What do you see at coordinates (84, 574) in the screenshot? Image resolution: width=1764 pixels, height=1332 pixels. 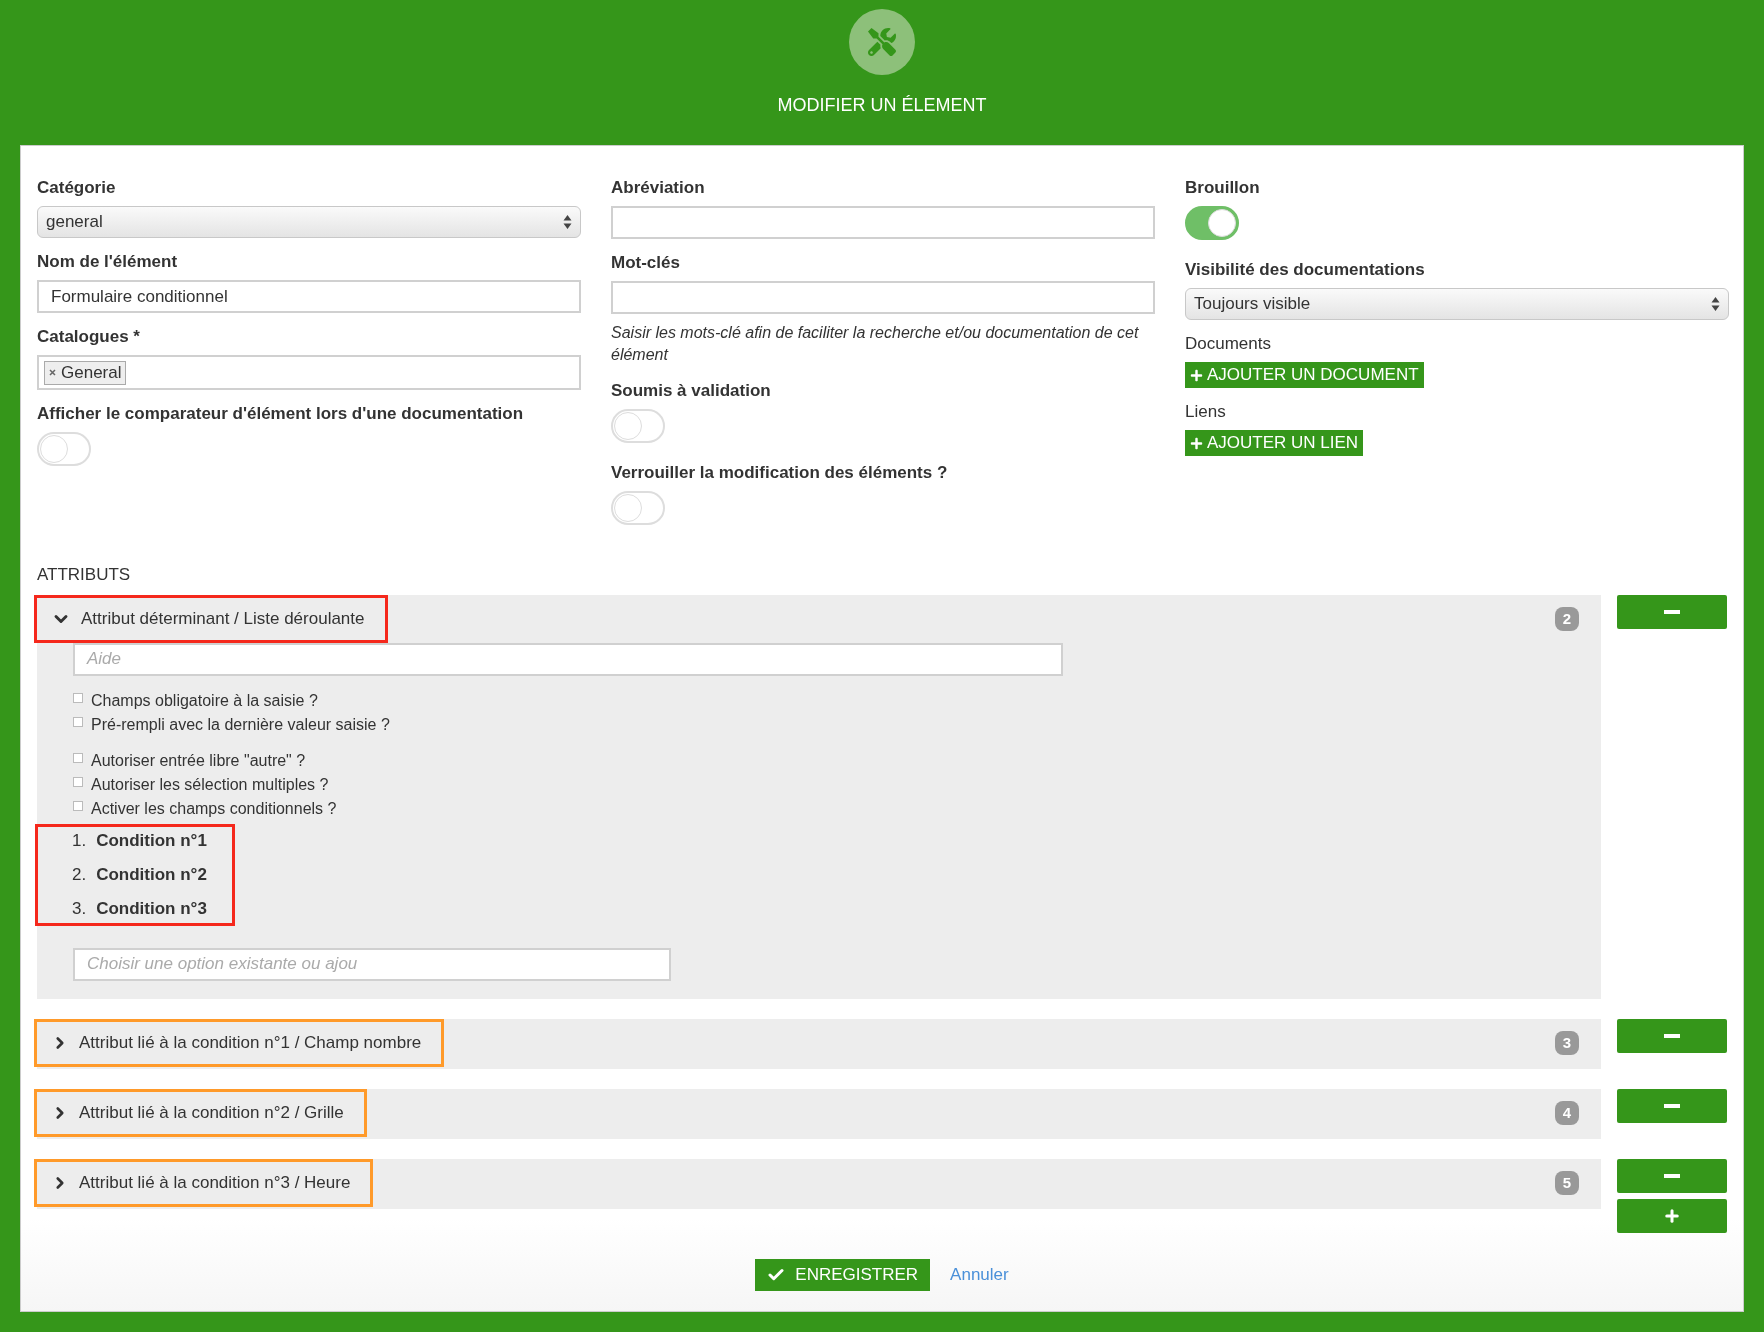 I see `section-heading: ATTRIBUTS` at bounding box center [84, 574].